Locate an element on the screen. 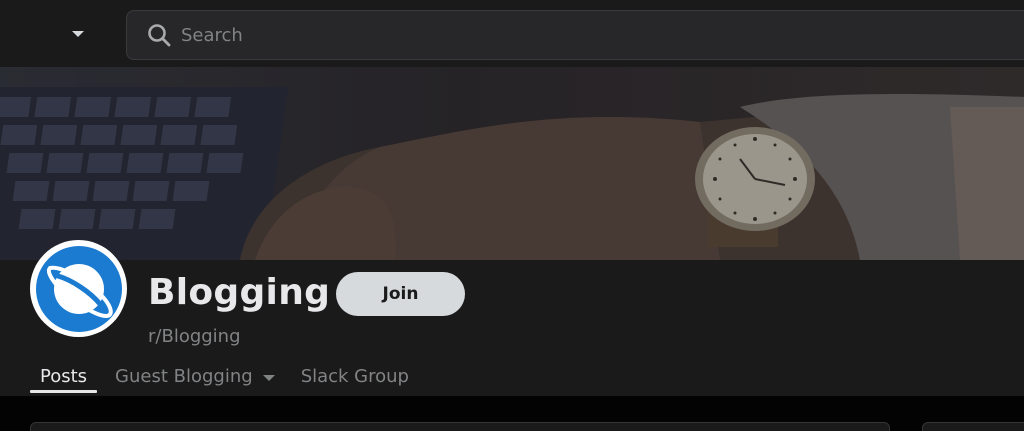  community-title: Blogging is located at coordinates (239, 292).